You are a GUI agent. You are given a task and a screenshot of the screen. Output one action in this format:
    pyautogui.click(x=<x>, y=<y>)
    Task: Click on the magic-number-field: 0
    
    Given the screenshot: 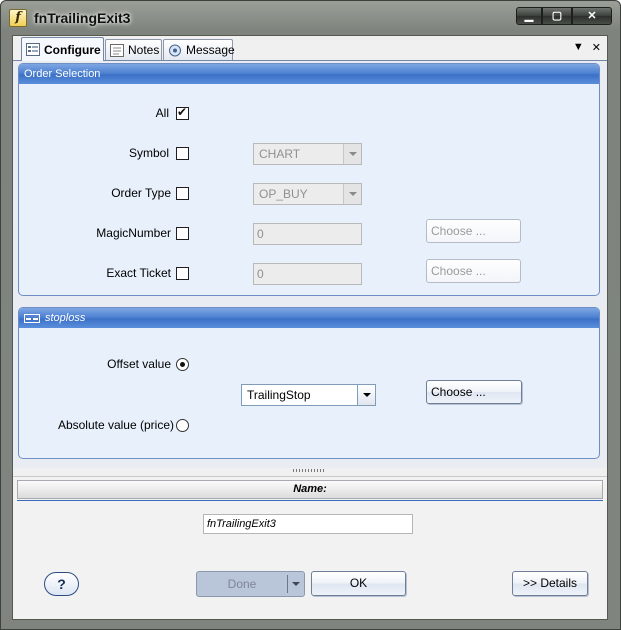 What is the action you would take?
    pyautogui.click(x=307, y=234)
    